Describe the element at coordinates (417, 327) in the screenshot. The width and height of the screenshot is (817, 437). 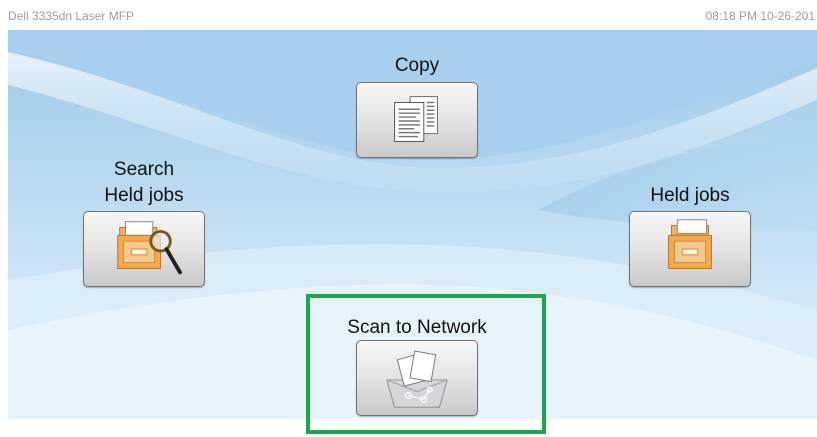
I see `scan-to-network-label: Scan to Network` at that location.